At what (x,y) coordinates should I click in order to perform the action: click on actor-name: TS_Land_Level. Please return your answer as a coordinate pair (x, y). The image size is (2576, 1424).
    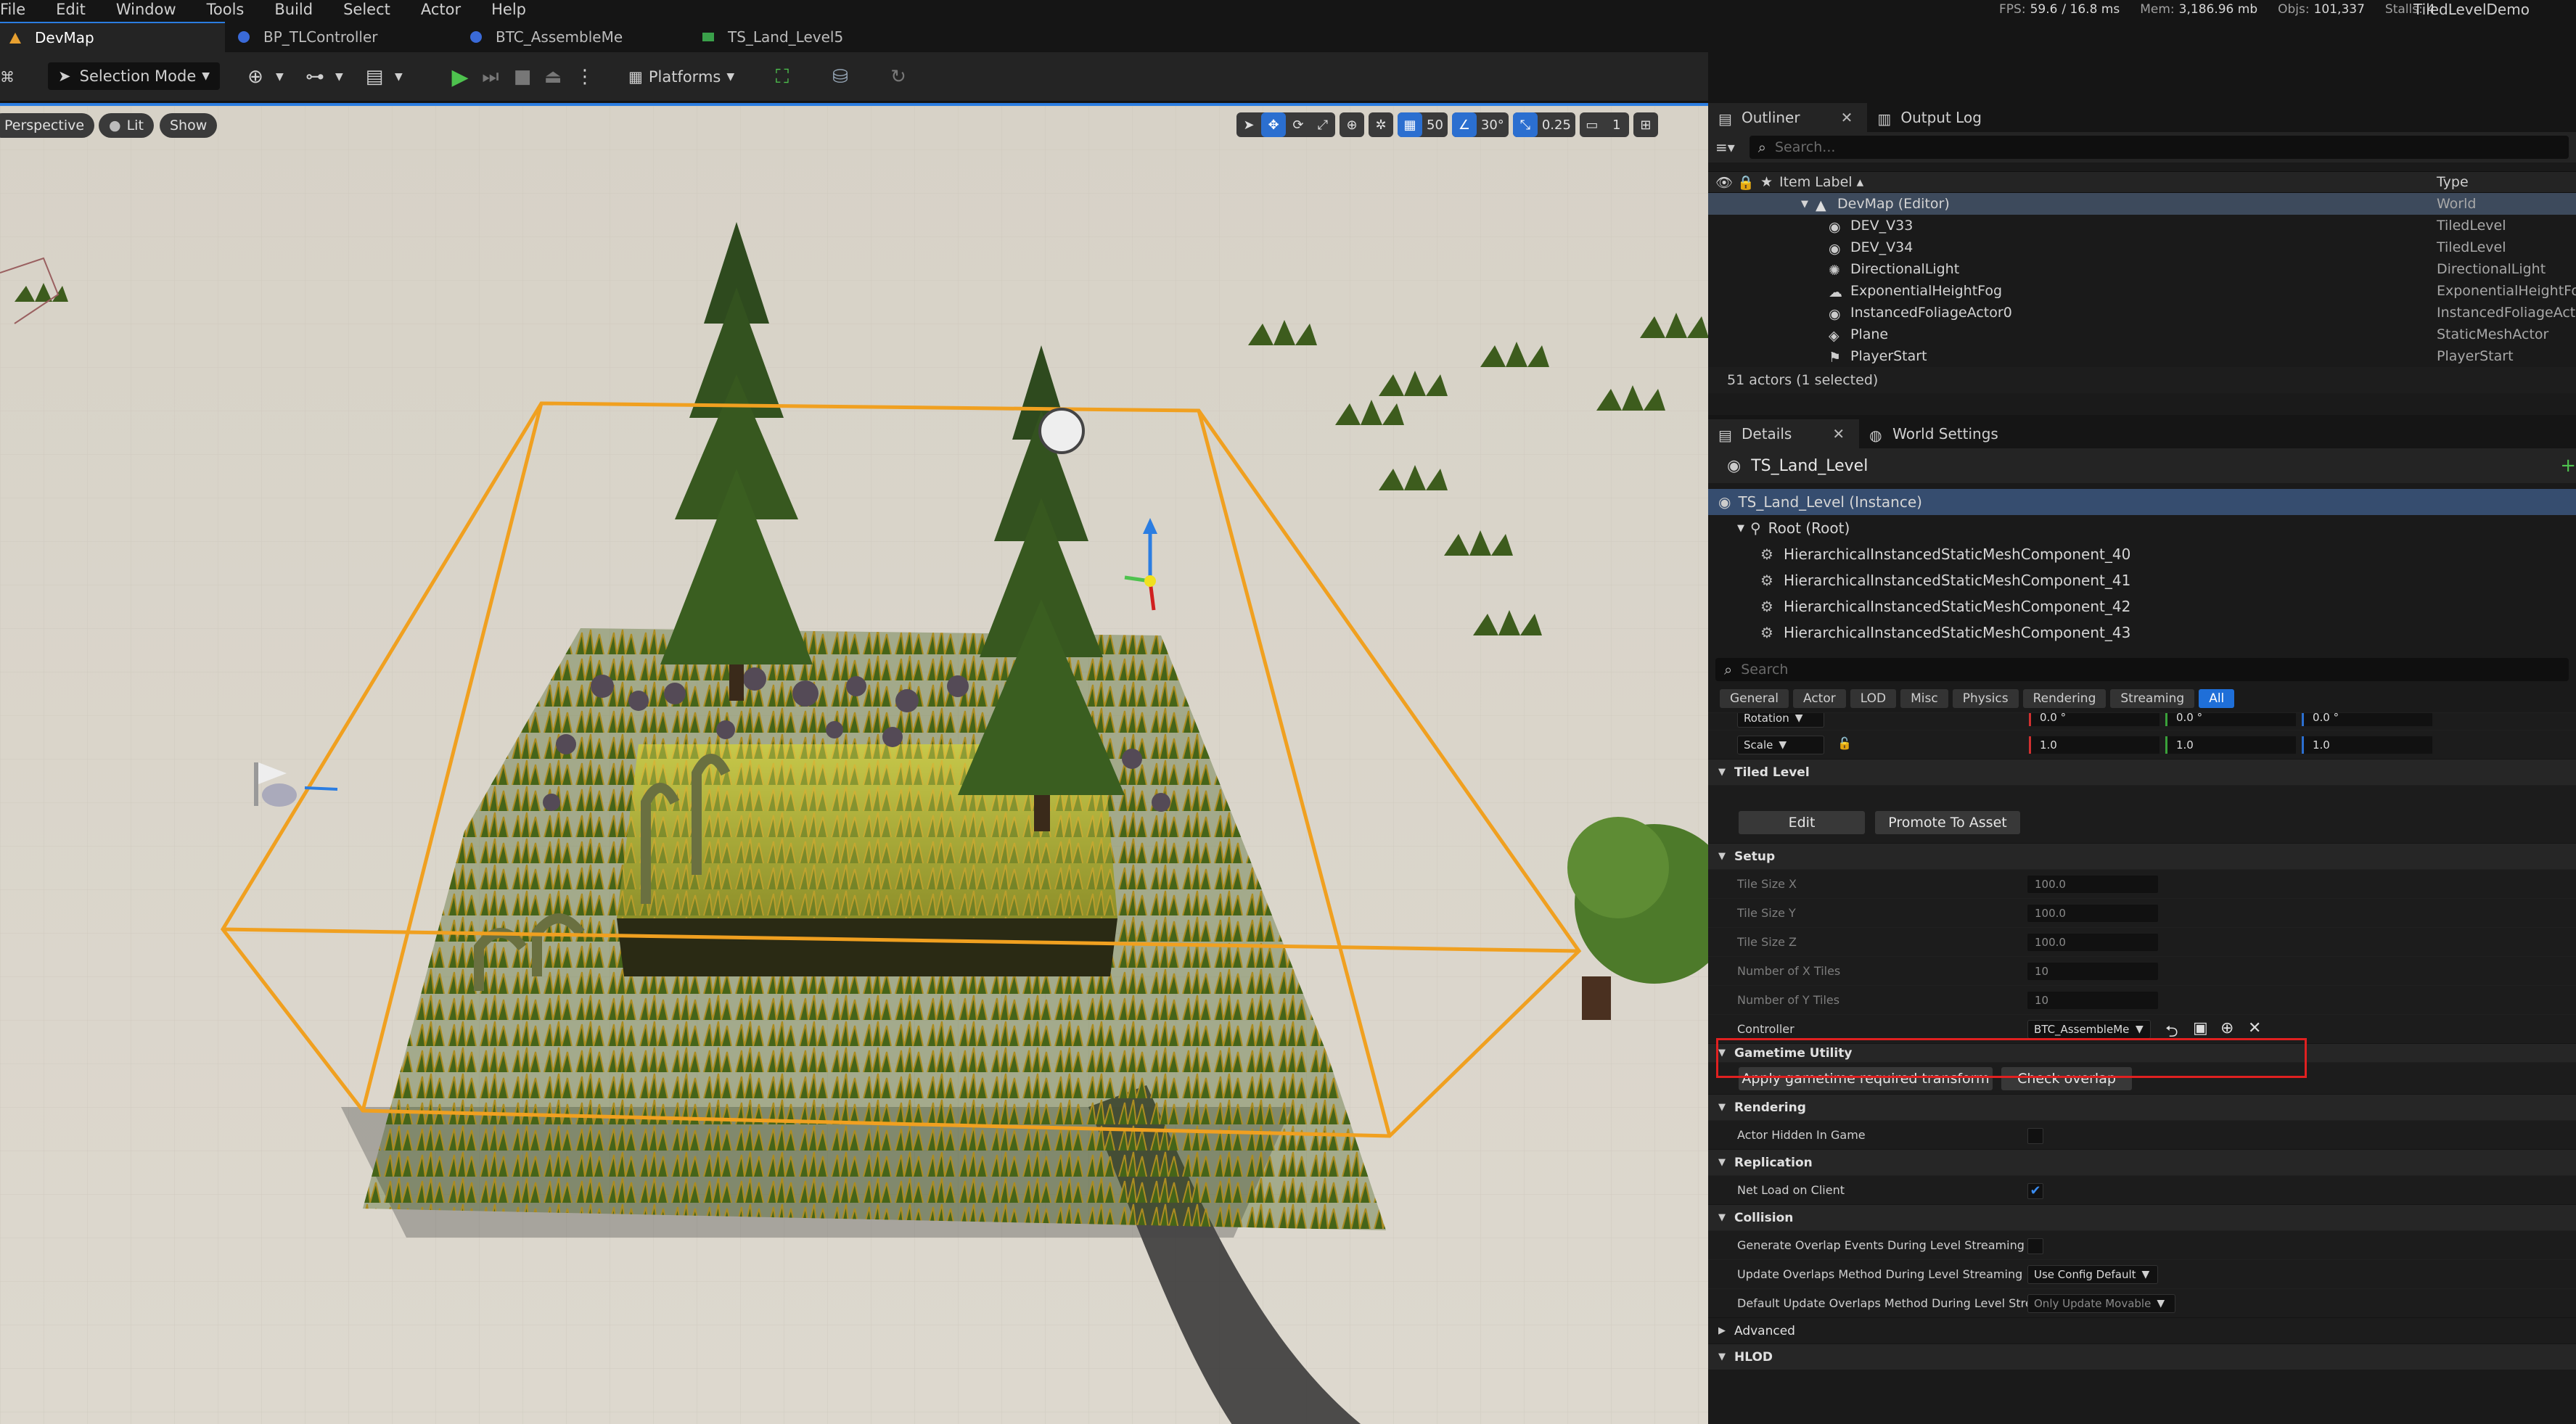
    Looking at the image, I should click on (1809, 466).